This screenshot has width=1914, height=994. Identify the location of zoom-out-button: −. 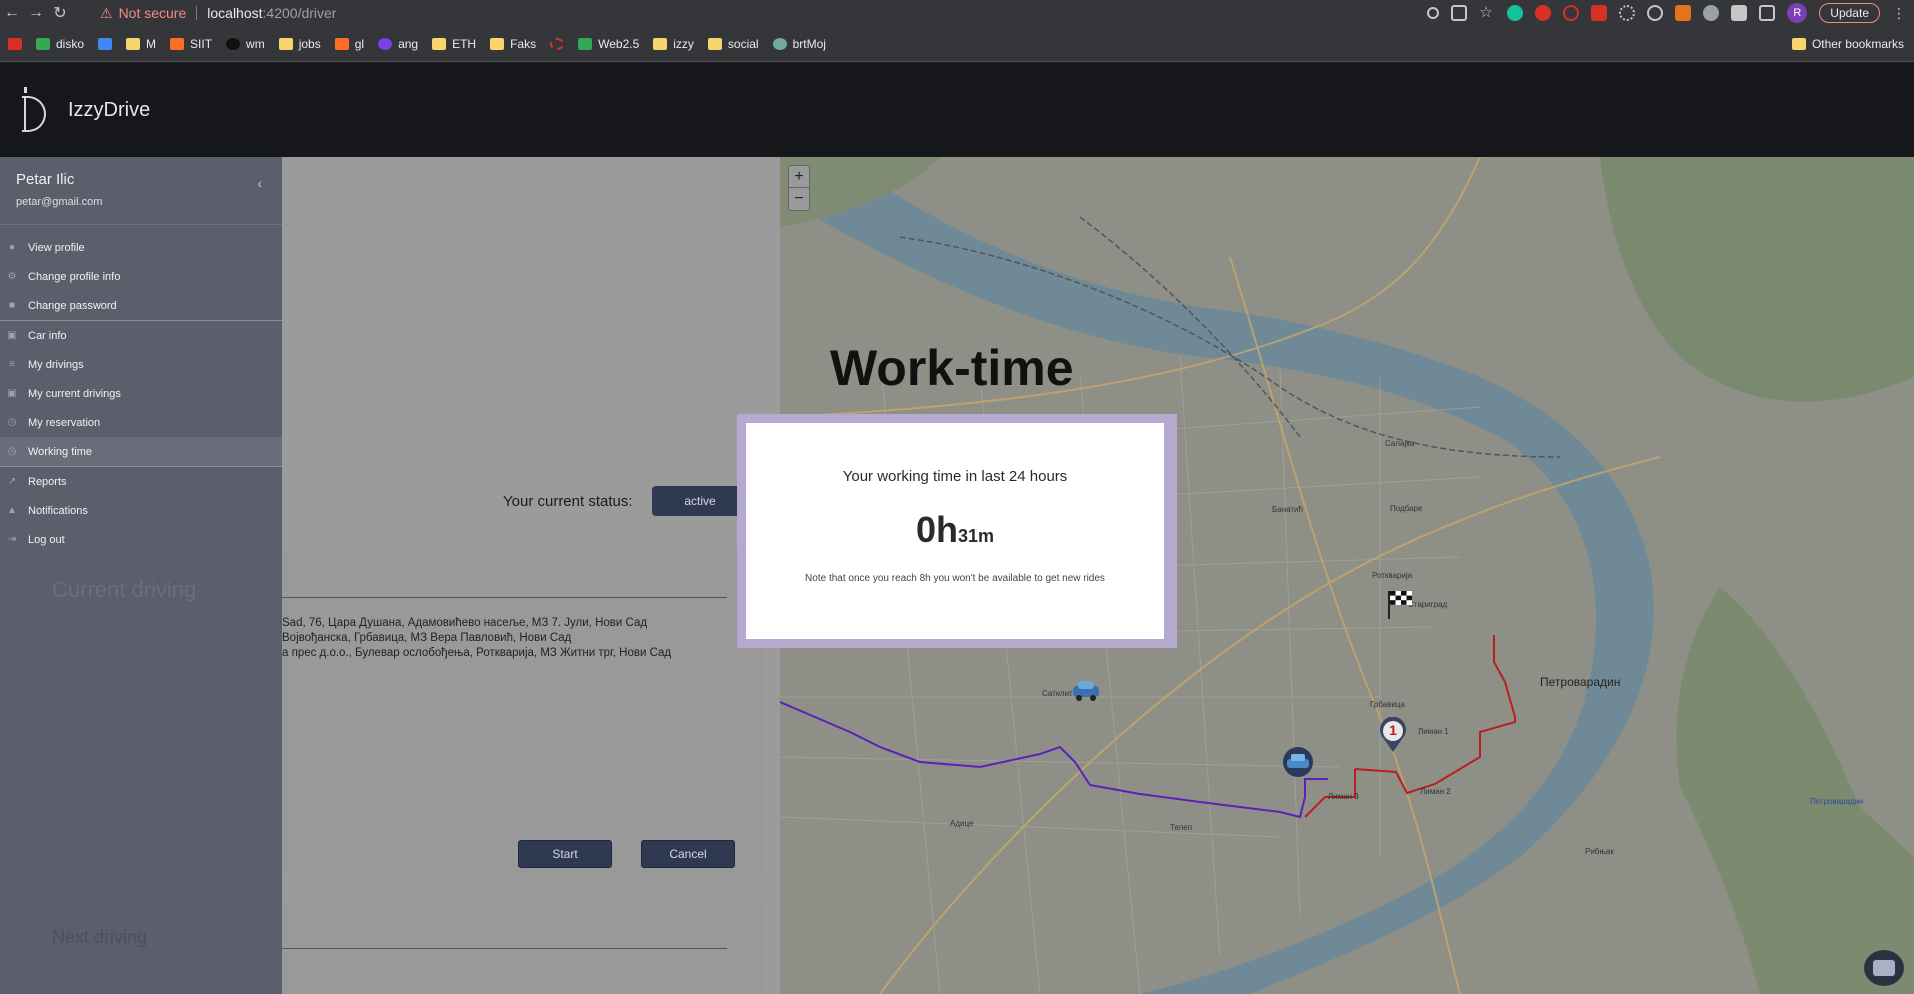
(799, 199).